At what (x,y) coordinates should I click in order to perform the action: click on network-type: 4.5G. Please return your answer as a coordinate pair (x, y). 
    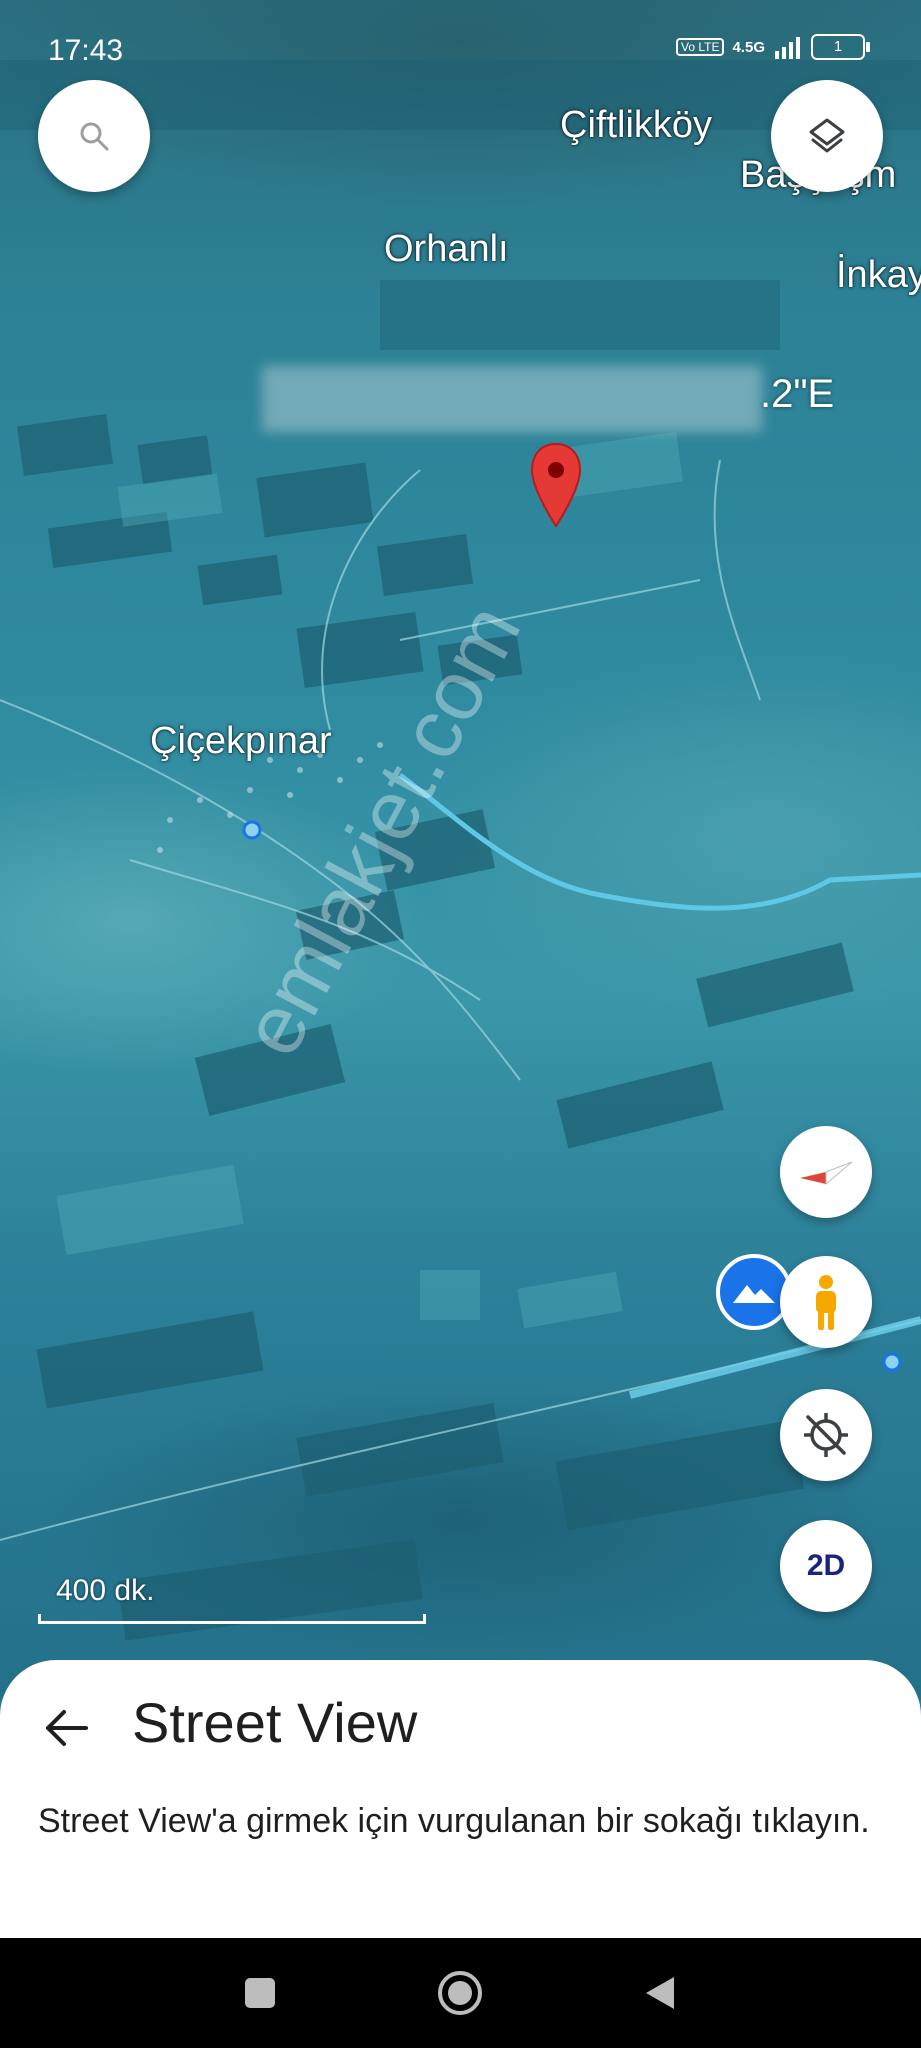
    Looking at the image, I should click on (748, 47).